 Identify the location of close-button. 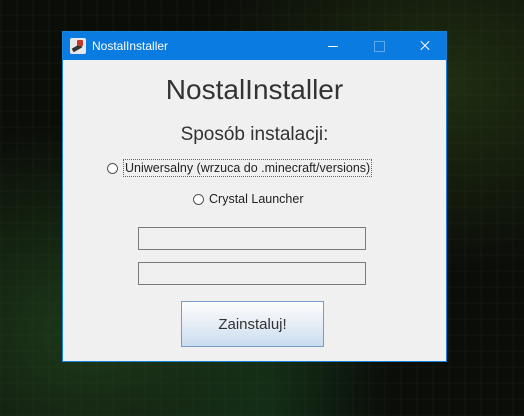
(425, 46).